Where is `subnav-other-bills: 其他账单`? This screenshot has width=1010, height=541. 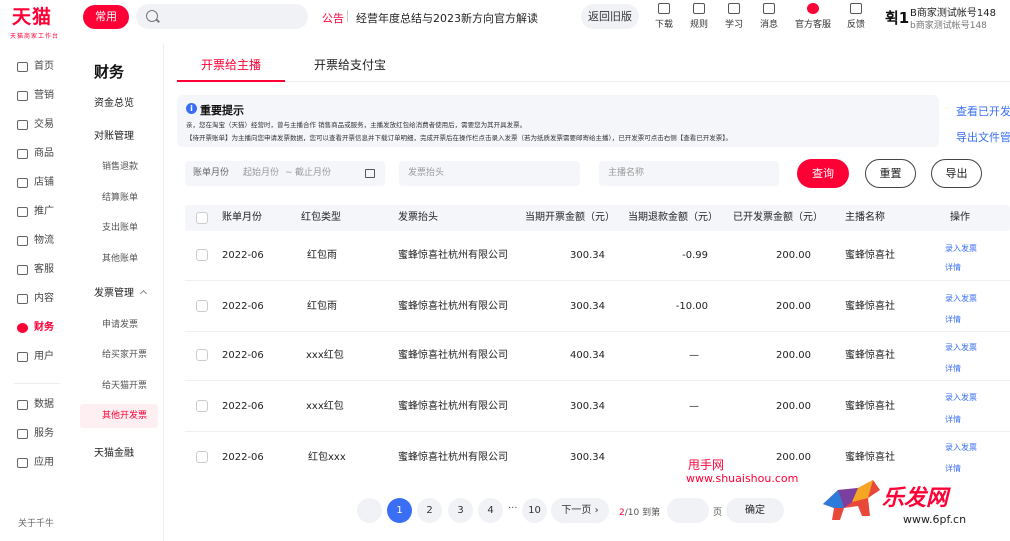 subnav-other-bills: 其他账单 is located at coordinates (119, 259).